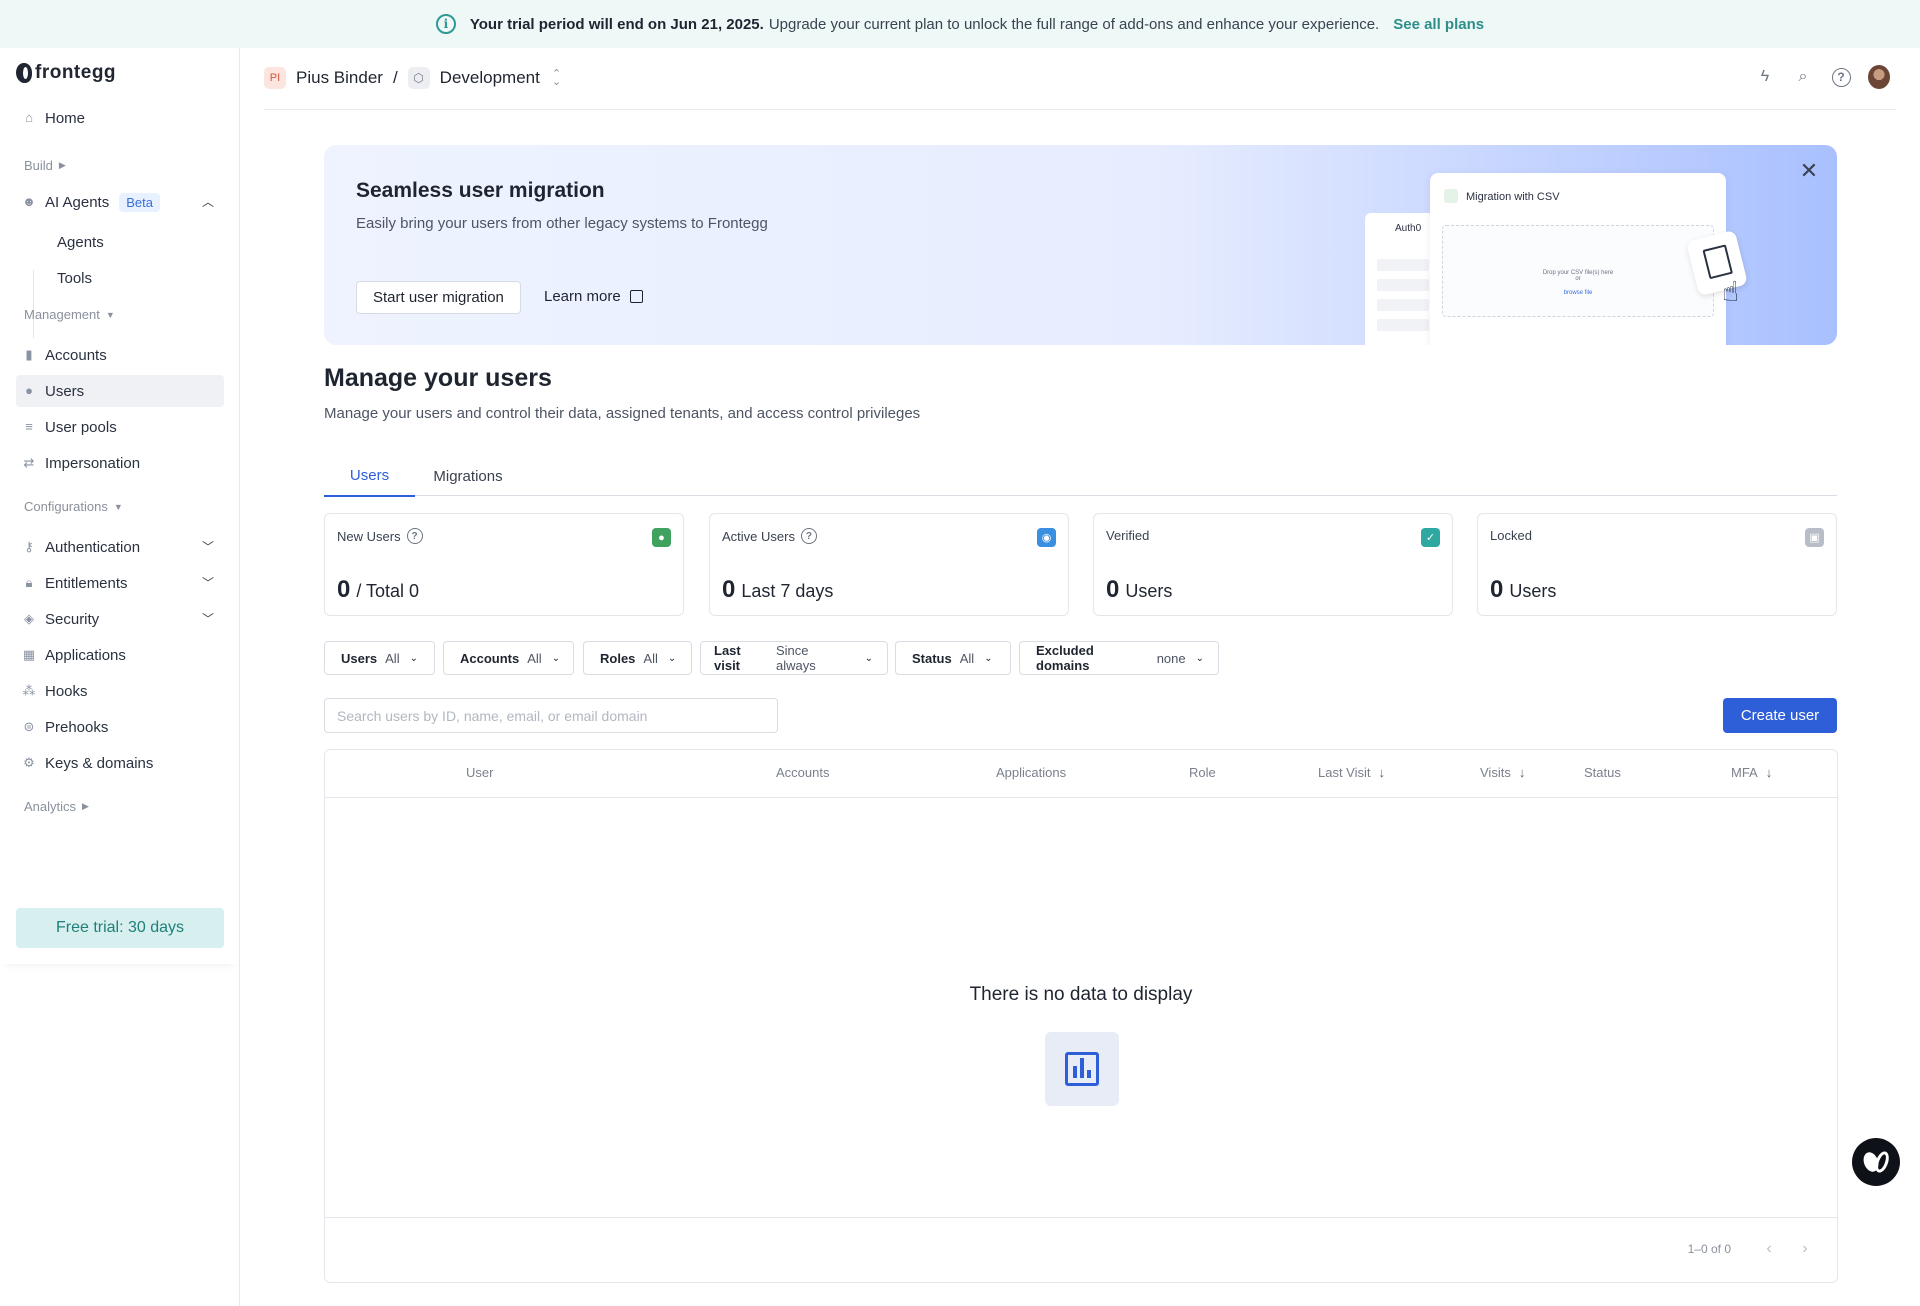  I want to click on column-label: Status, so click(1602, 772).